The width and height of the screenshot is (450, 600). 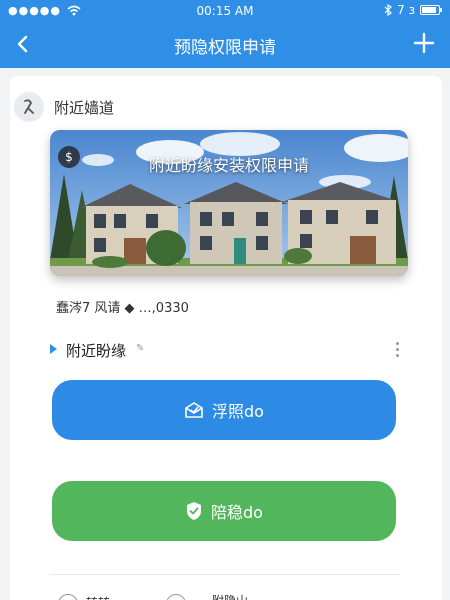 I want to click on divider, so click(x=225, y=574).